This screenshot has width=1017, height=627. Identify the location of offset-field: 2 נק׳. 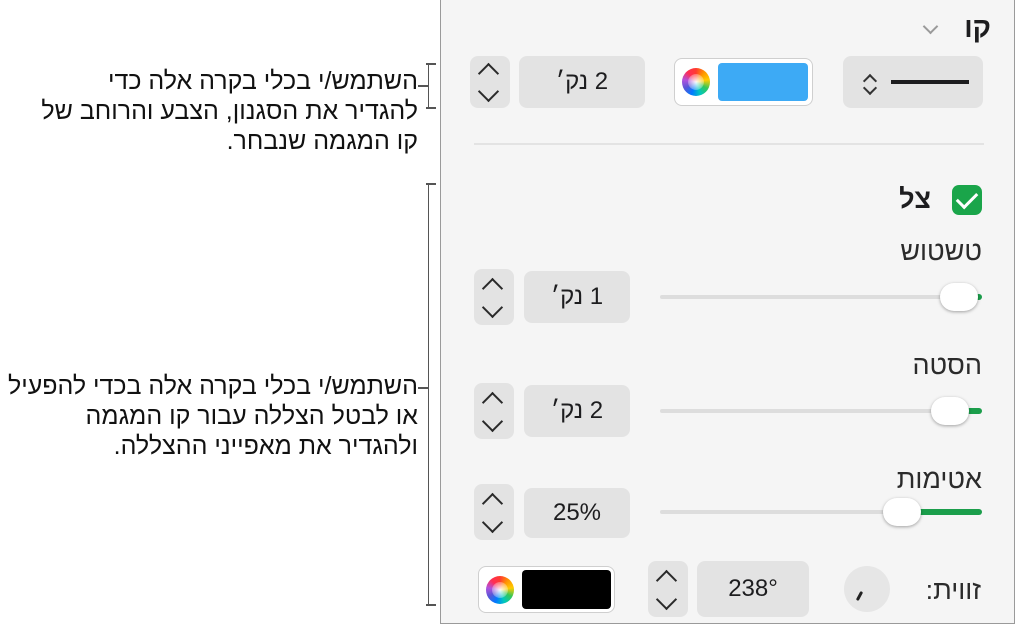
(577, 411).